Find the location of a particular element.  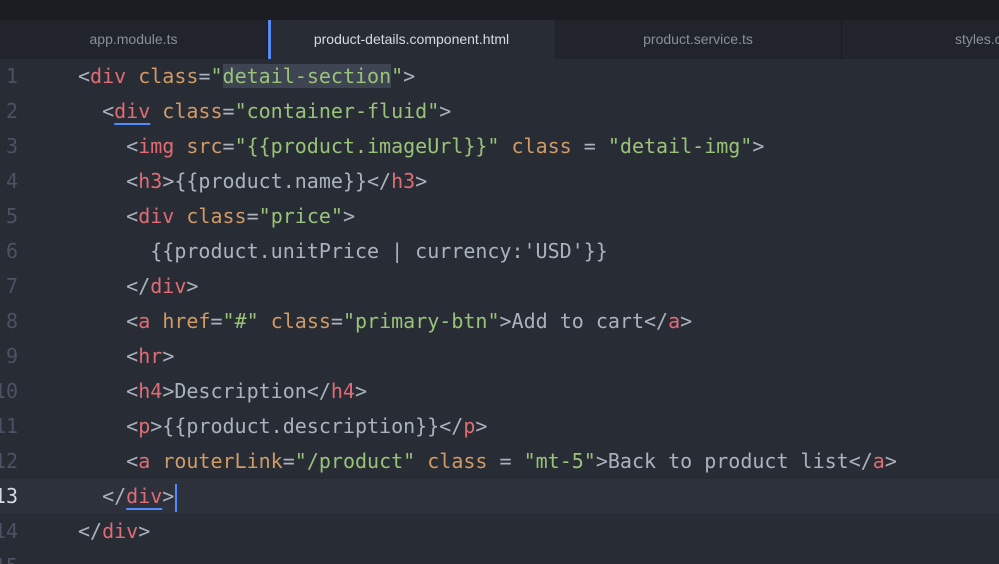

code-token: "price" is located at coordinates (300, 216).